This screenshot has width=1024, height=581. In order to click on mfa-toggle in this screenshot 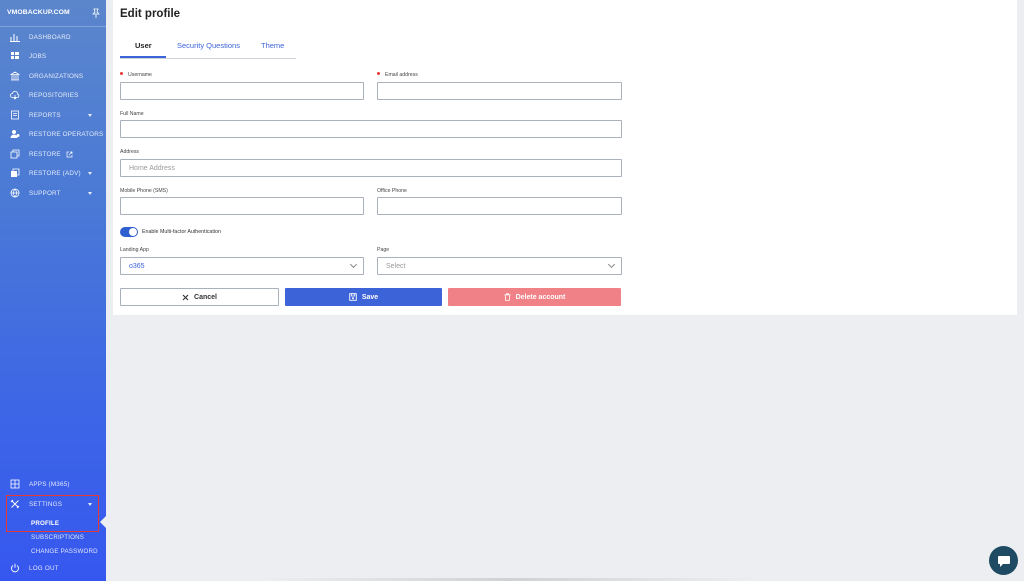, I will do `click(129, 232)`.